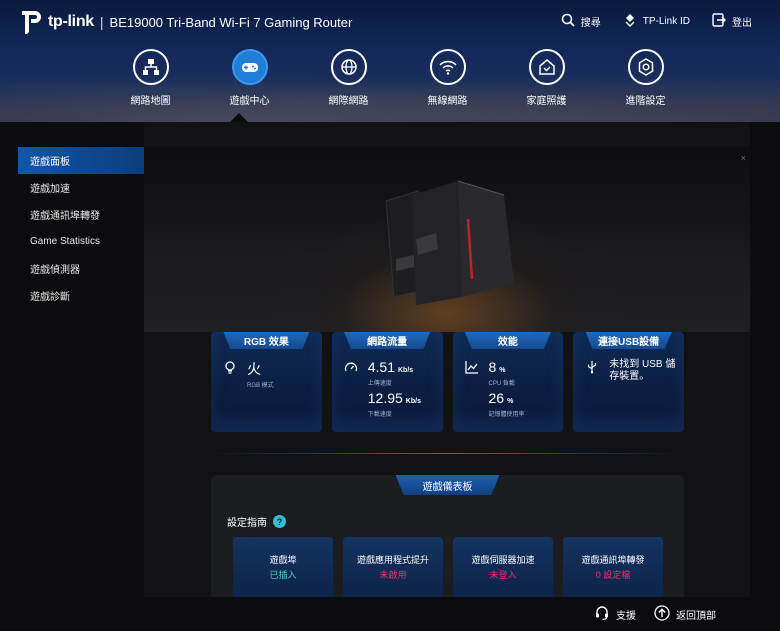 Image resolution: width=780 pixels, height=631 pixels. I want to click on setup-guide: 設定指南 ?, so click(256, 521).